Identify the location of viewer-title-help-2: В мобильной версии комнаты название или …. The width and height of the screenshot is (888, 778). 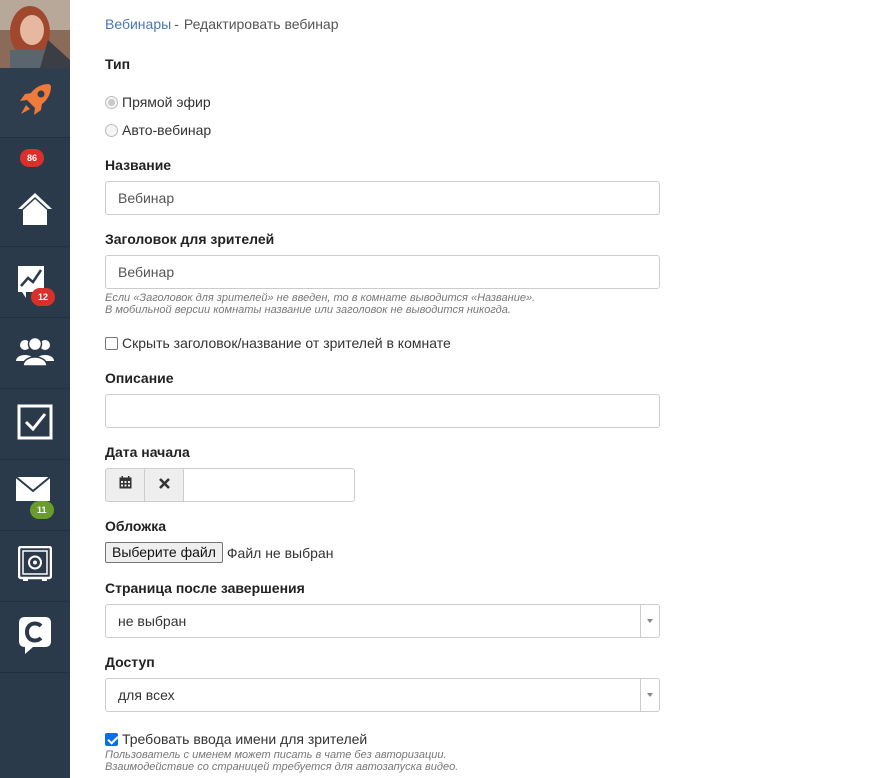
(308, 310).